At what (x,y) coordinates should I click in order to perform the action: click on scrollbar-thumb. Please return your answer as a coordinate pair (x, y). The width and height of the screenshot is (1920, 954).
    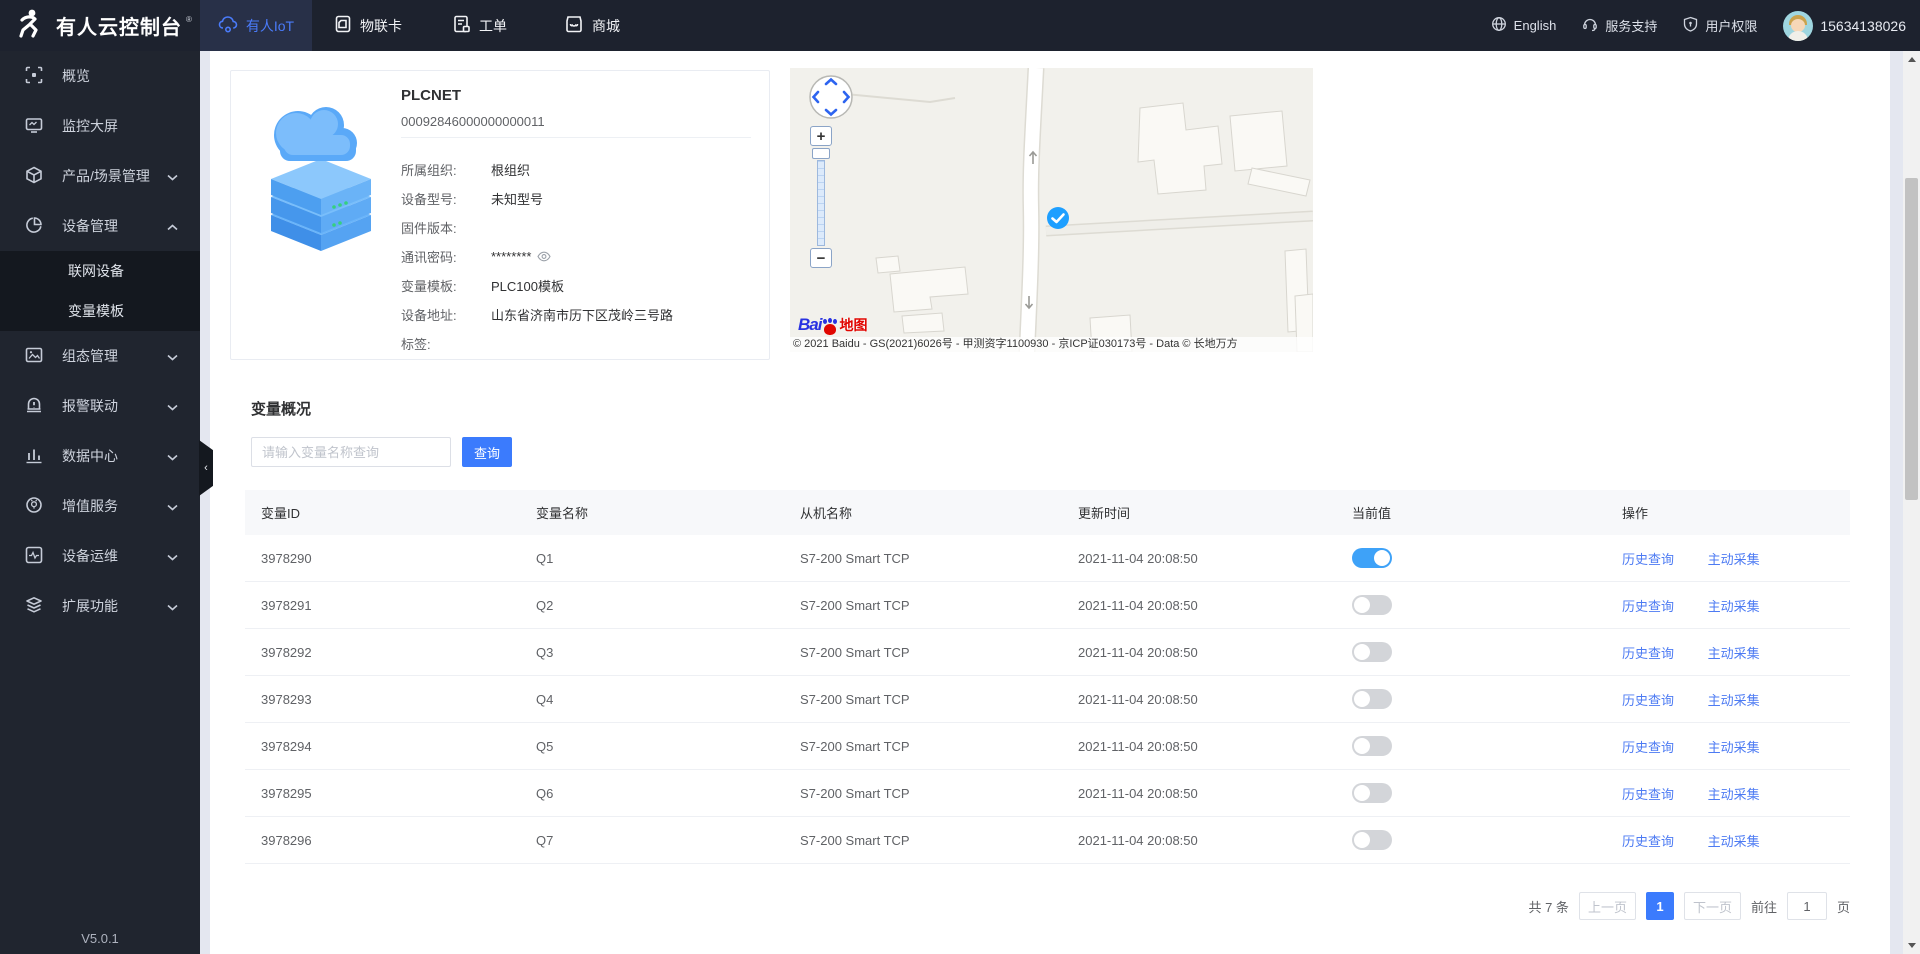
    Looking at the image, I should click on (1911, 339).